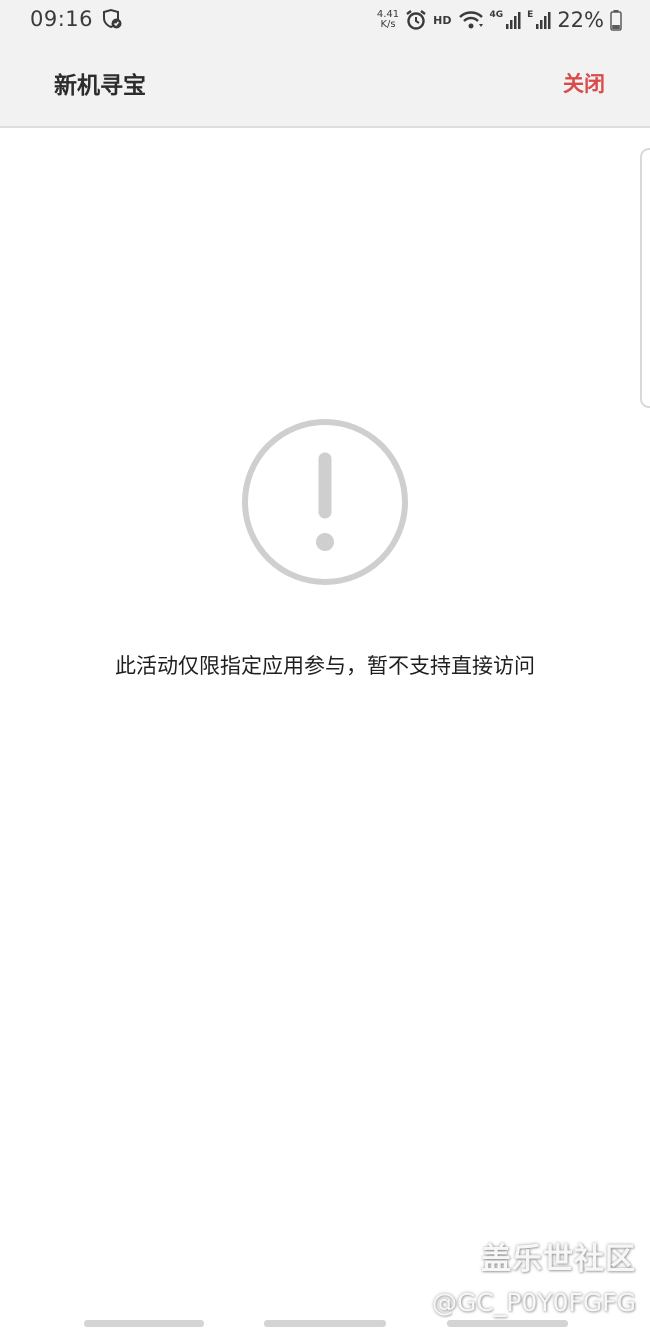 Image resolution: width=650 pixels, height=1336 pixels. I want to click on network-speed: 4.41 K/s, so click(388, 20).